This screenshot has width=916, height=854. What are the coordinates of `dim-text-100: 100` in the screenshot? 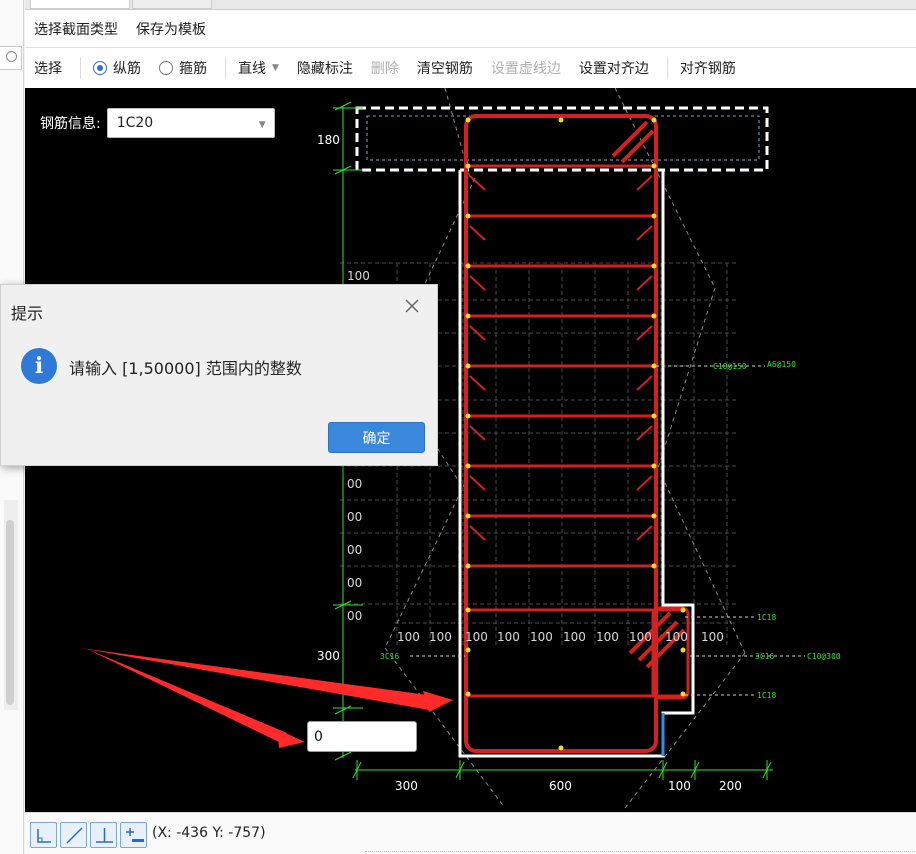 It's located at (679, 786).